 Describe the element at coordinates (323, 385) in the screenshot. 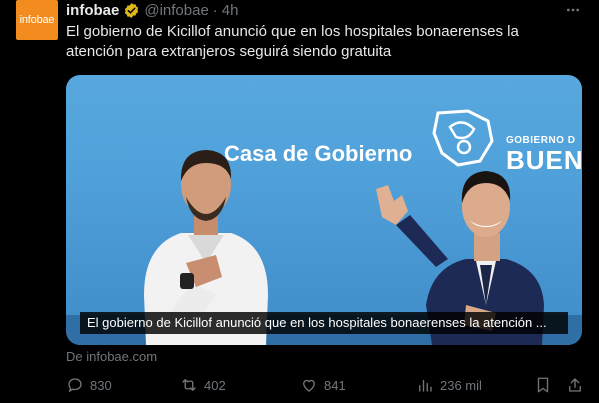

I see `like-button: 841` at that location.